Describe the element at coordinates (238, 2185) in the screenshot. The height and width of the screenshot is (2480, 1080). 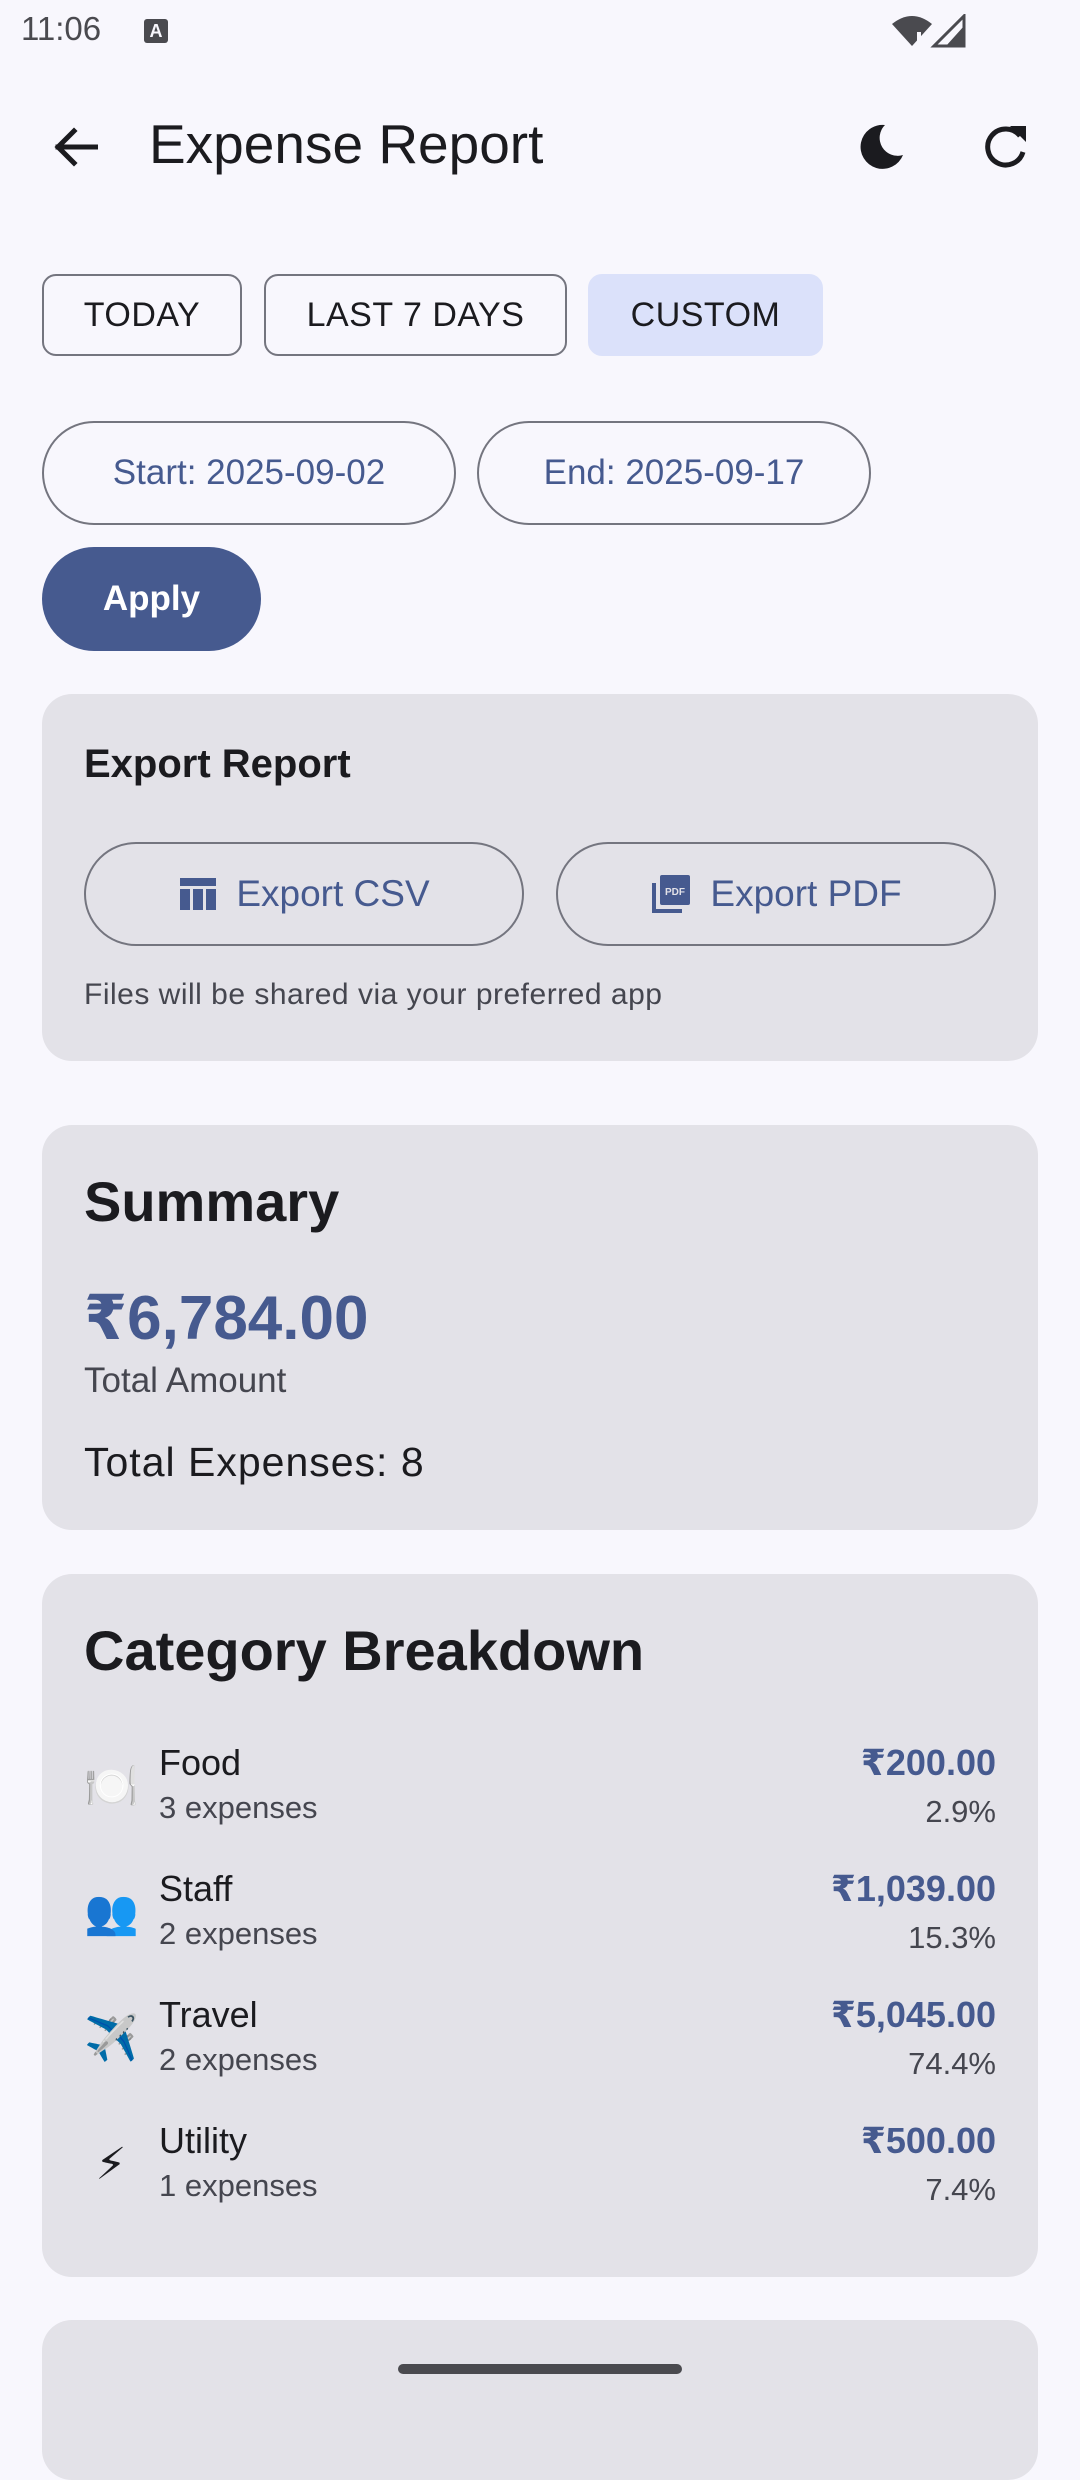
I see `category-count: 1 expenses` at that location.